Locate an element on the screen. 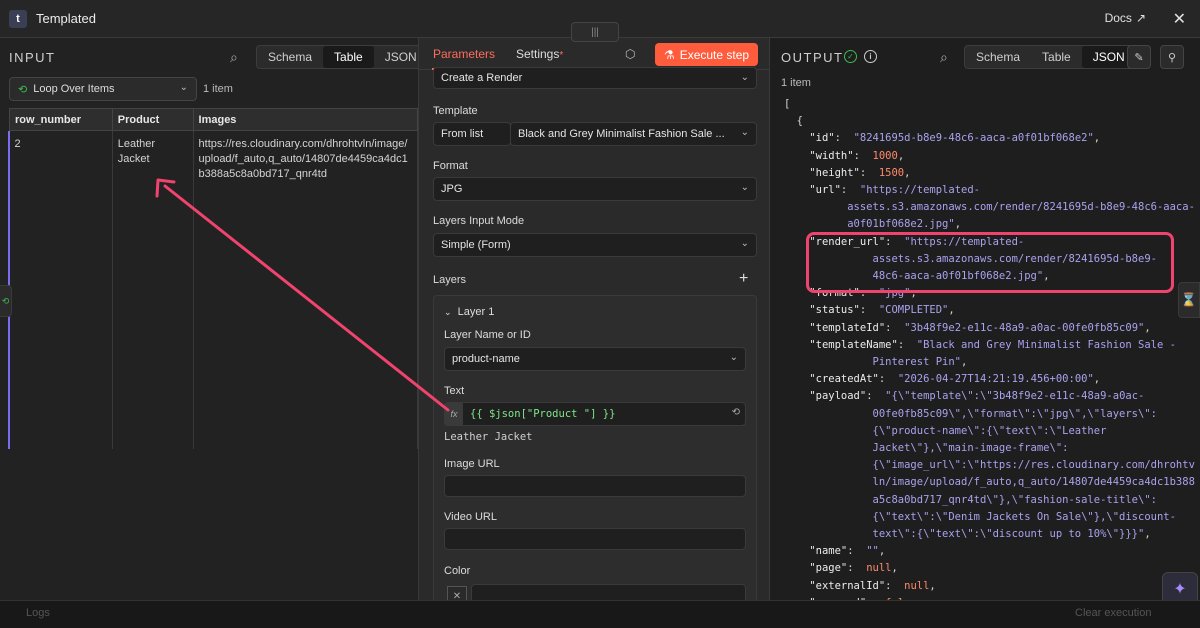 Image resolution: width=1200 pixels, height=628 pixels. video-url-label: Video URL is located at coordinates (470, 517).